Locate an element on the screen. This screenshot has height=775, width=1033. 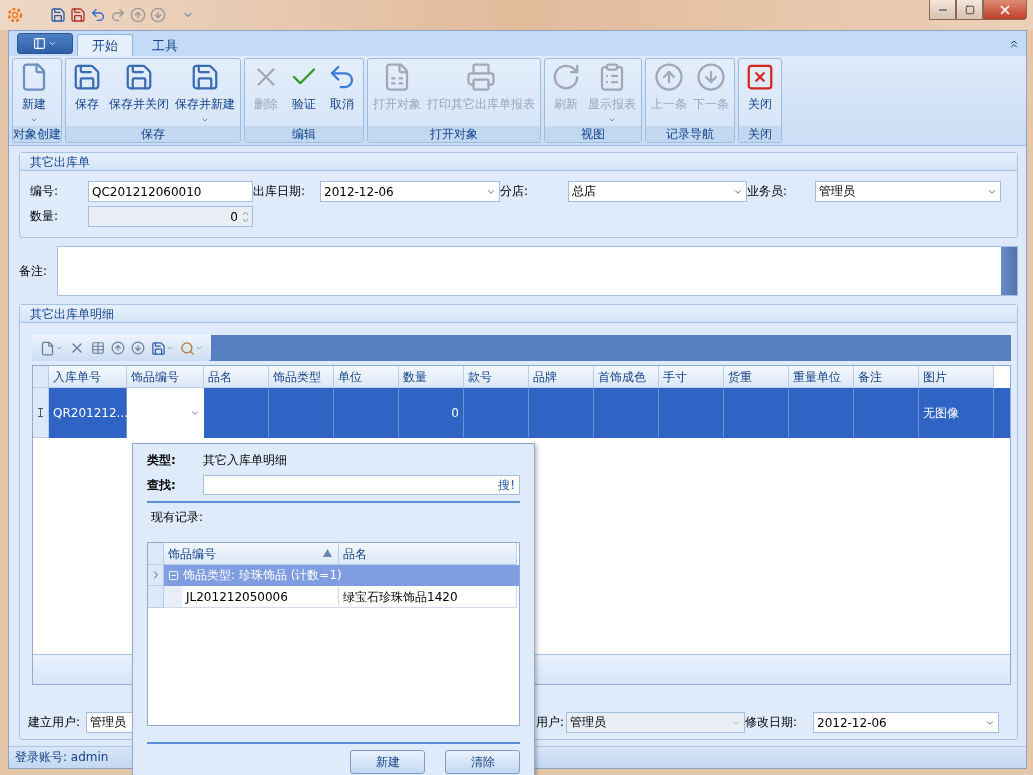
field-label: 修改日期: is located at coordinates (772, 722).